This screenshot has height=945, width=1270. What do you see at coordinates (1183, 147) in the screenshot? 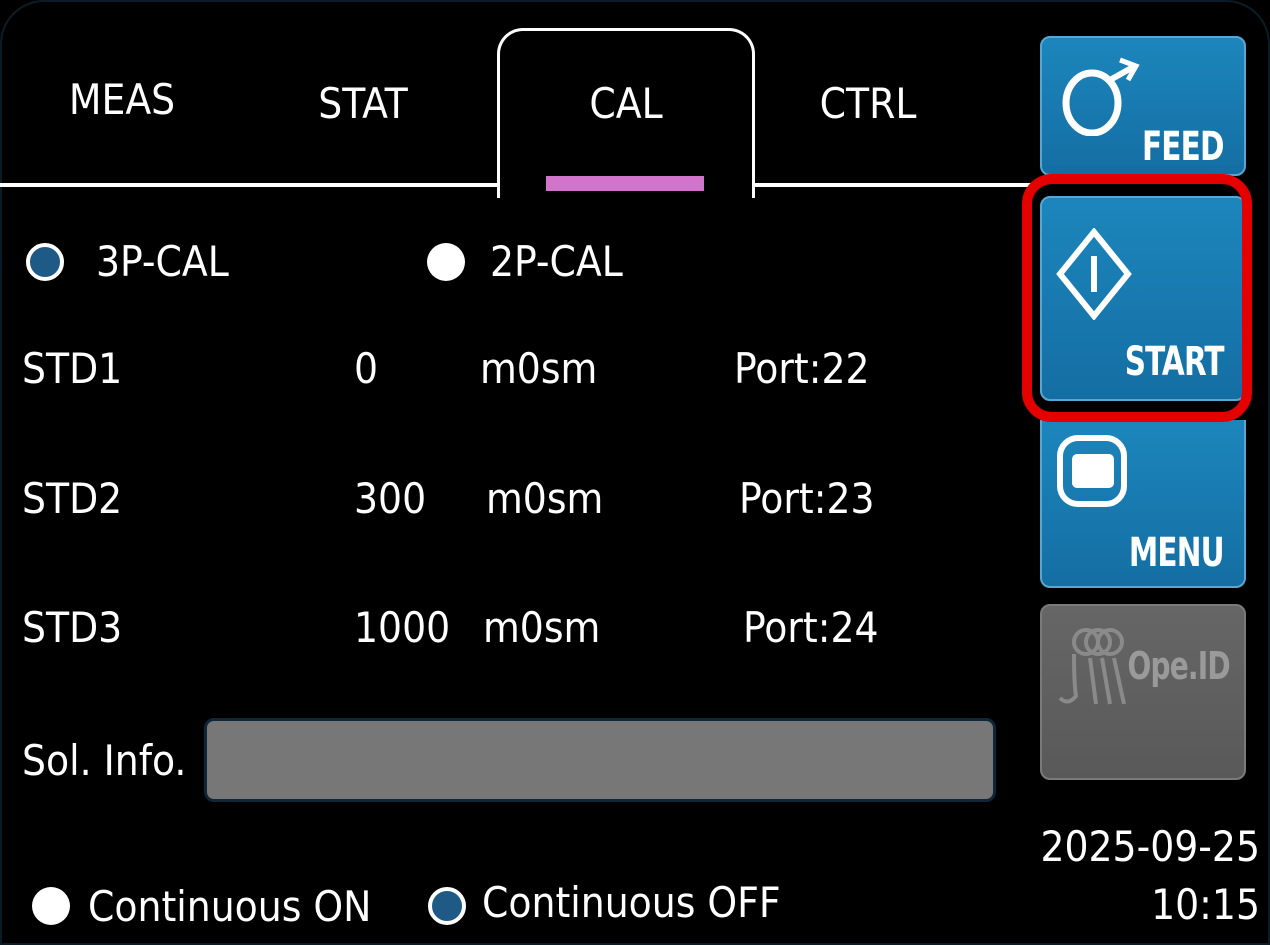
I see `feed-label: FEED` at bounding box center [1183, 147].